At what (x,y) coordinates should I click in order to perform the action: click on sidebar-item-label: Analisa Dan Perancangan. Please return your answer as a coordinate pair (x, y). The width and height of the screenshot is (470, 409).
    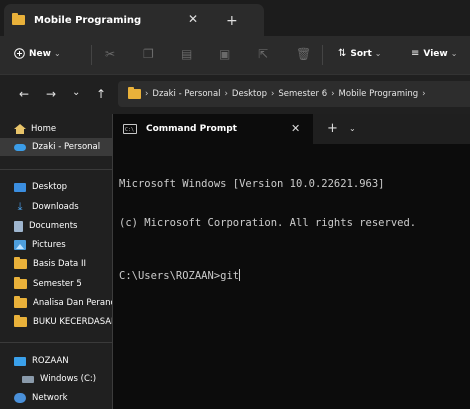
    Looking at the image, I should click on (75, 303).